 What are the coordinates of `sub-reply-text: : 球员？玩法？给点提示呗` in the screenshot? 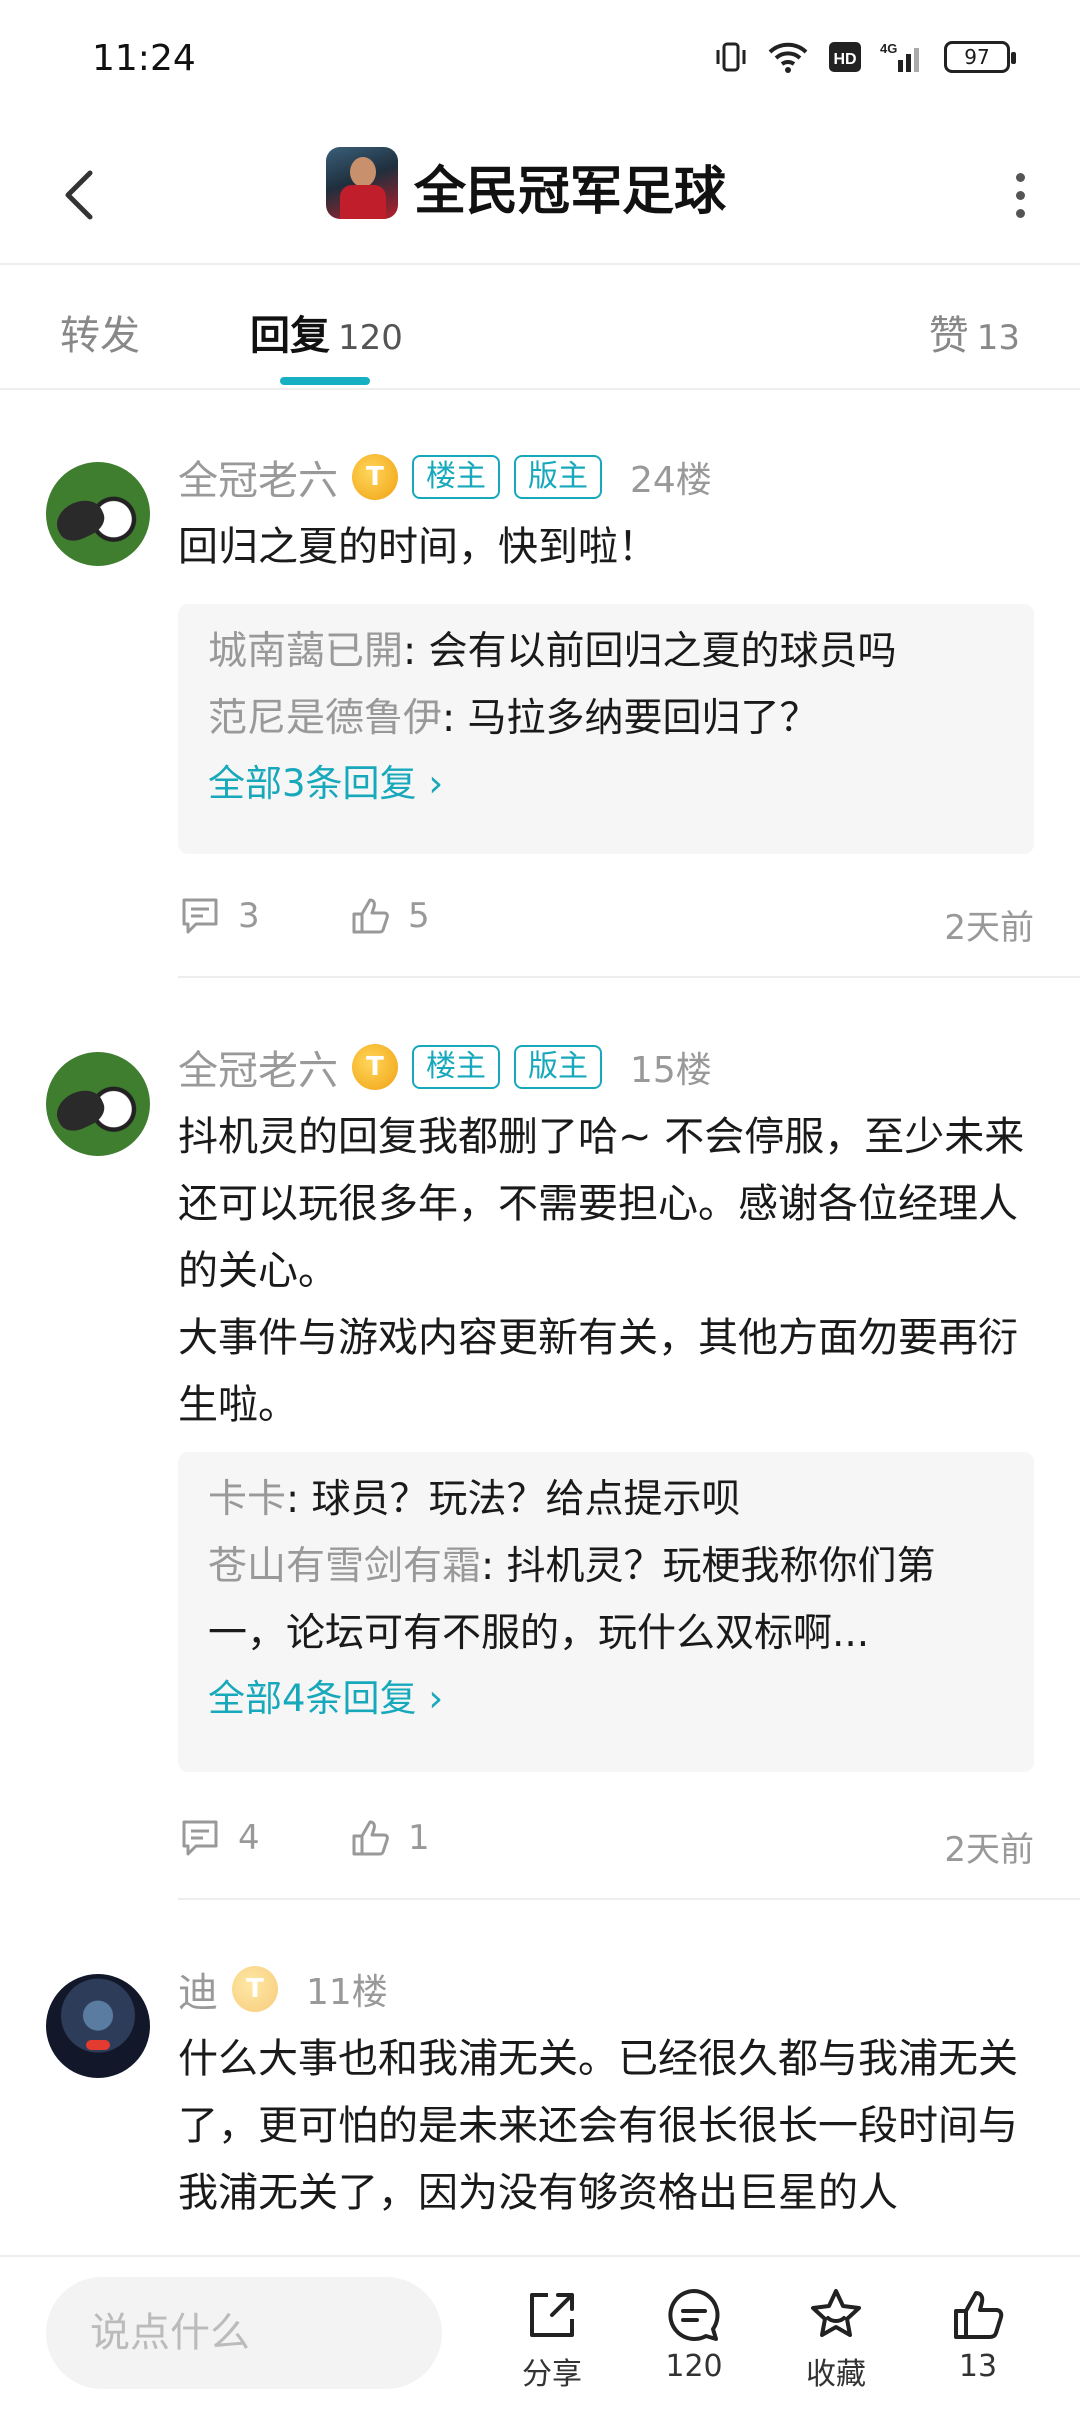 It's located at (513, 1499).